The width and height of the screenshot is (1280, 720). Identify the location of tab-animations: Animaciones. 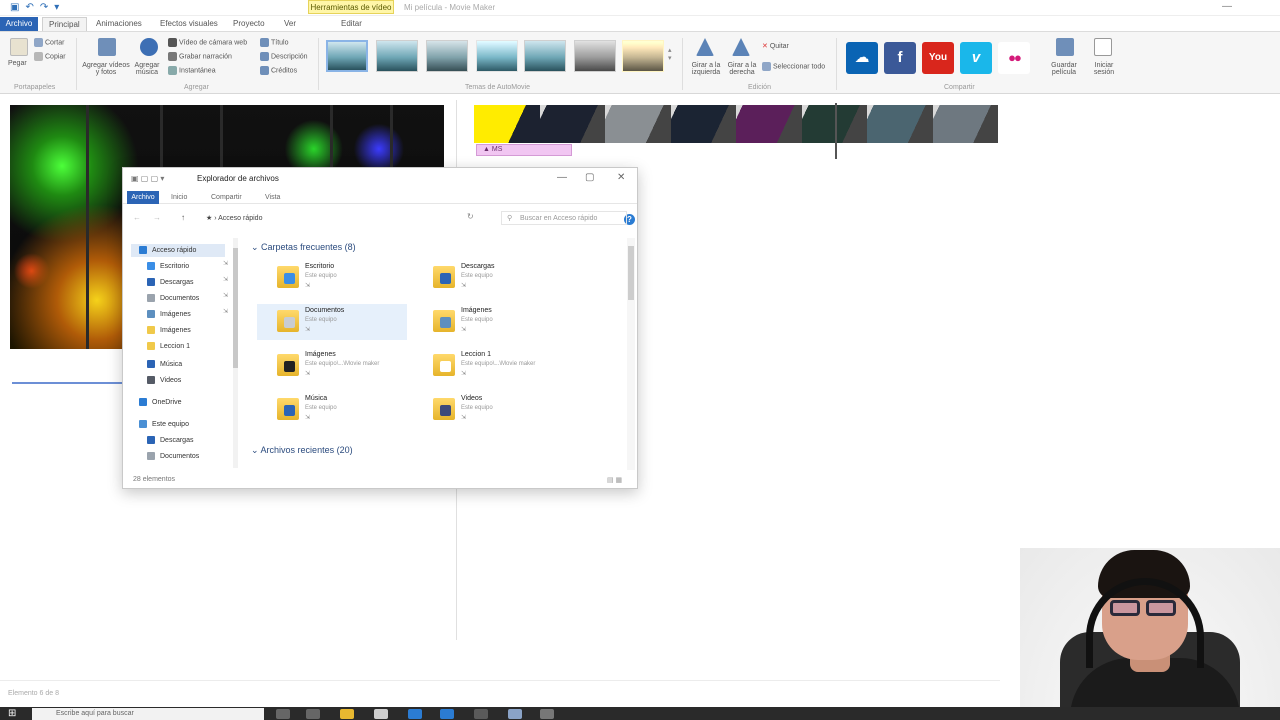
(119, 24).